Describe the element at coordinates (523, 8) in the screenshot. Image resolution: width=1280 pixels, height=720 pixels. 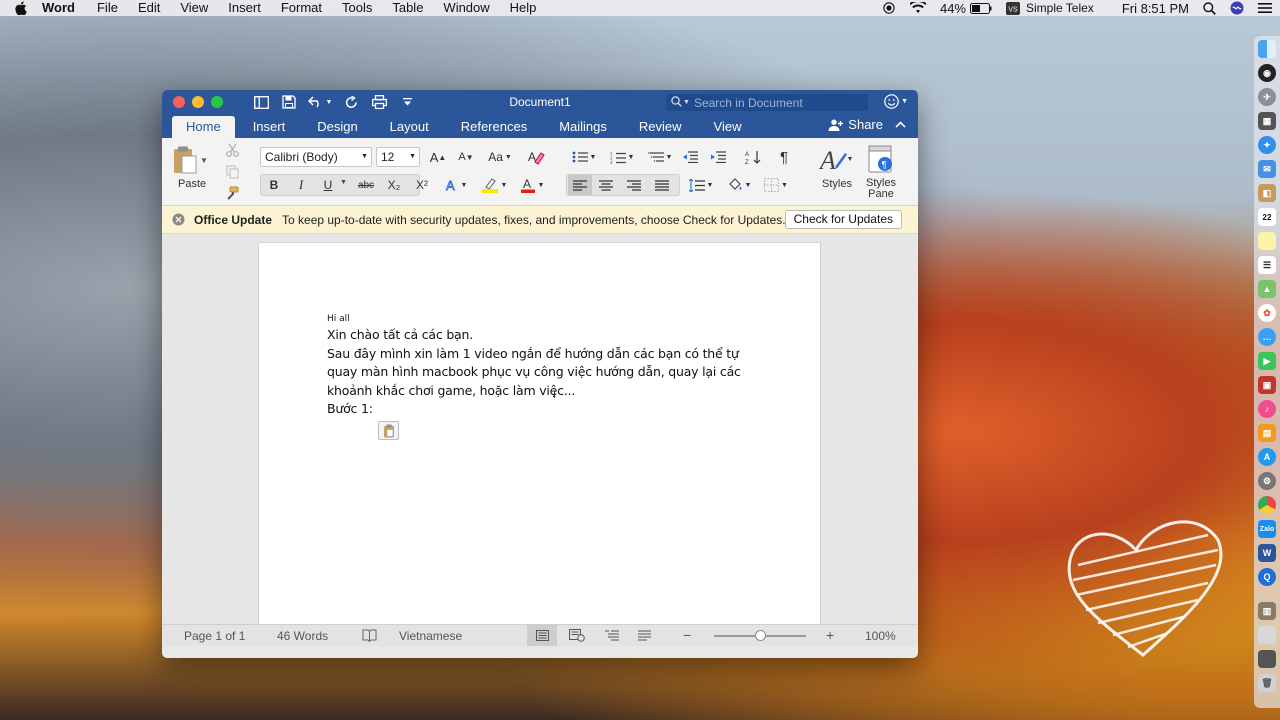
I see `menu-help: Help` at that location.